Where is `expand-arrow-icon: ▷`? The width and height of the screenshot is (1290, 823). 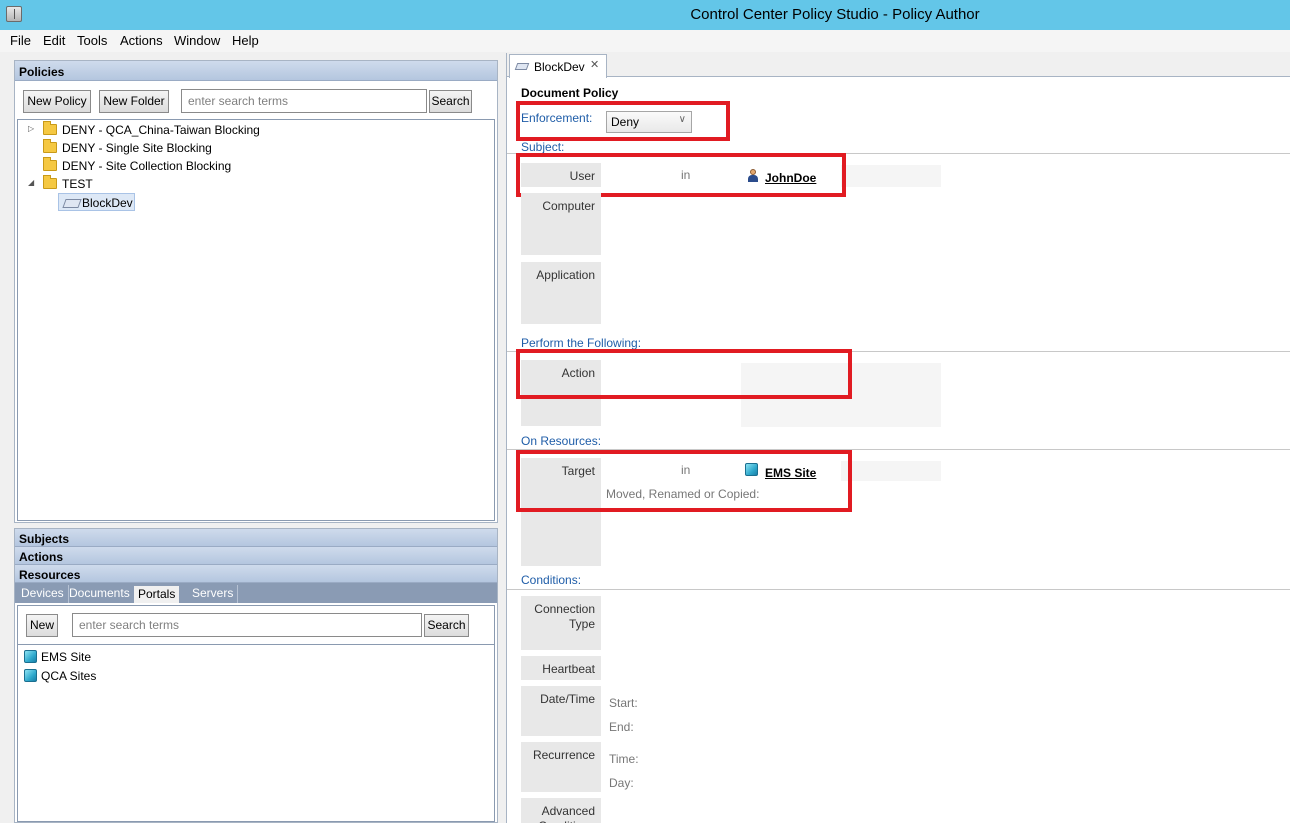
expand-arrow-icon: ▷ is located at coordinates (31, 128).